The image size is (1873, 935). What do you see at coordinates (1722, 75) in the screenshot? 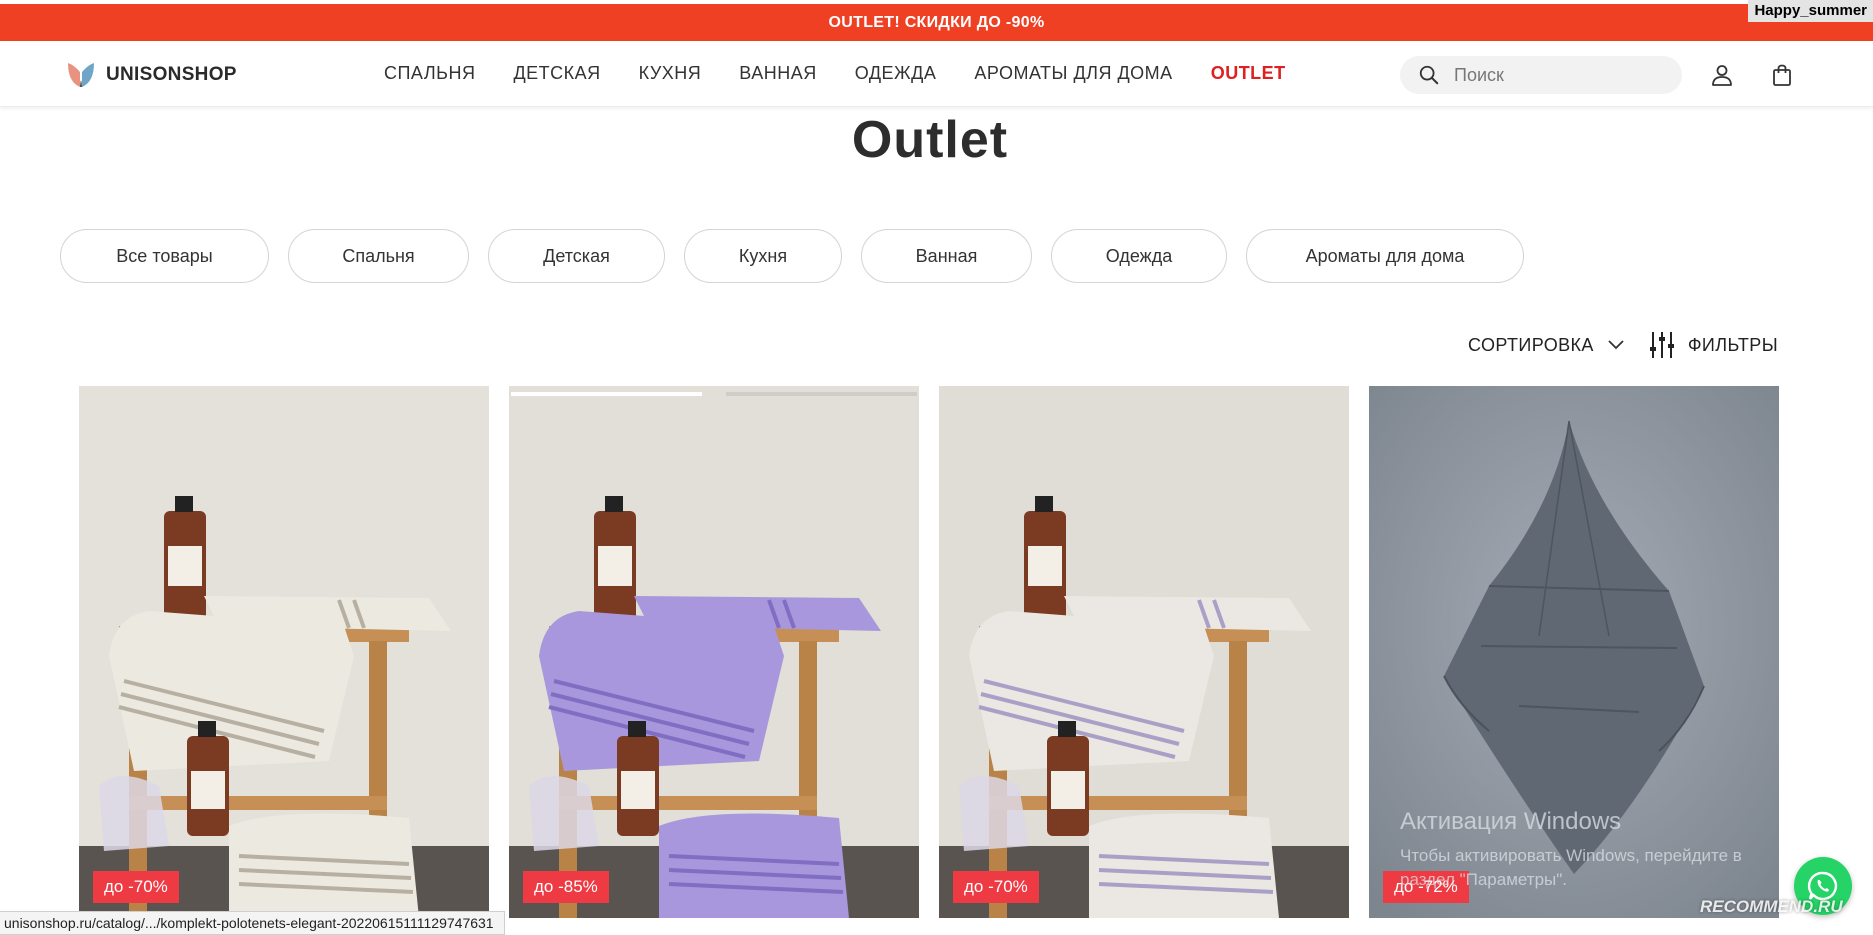
I see `user-icon` at bounding box center [1722, 75].